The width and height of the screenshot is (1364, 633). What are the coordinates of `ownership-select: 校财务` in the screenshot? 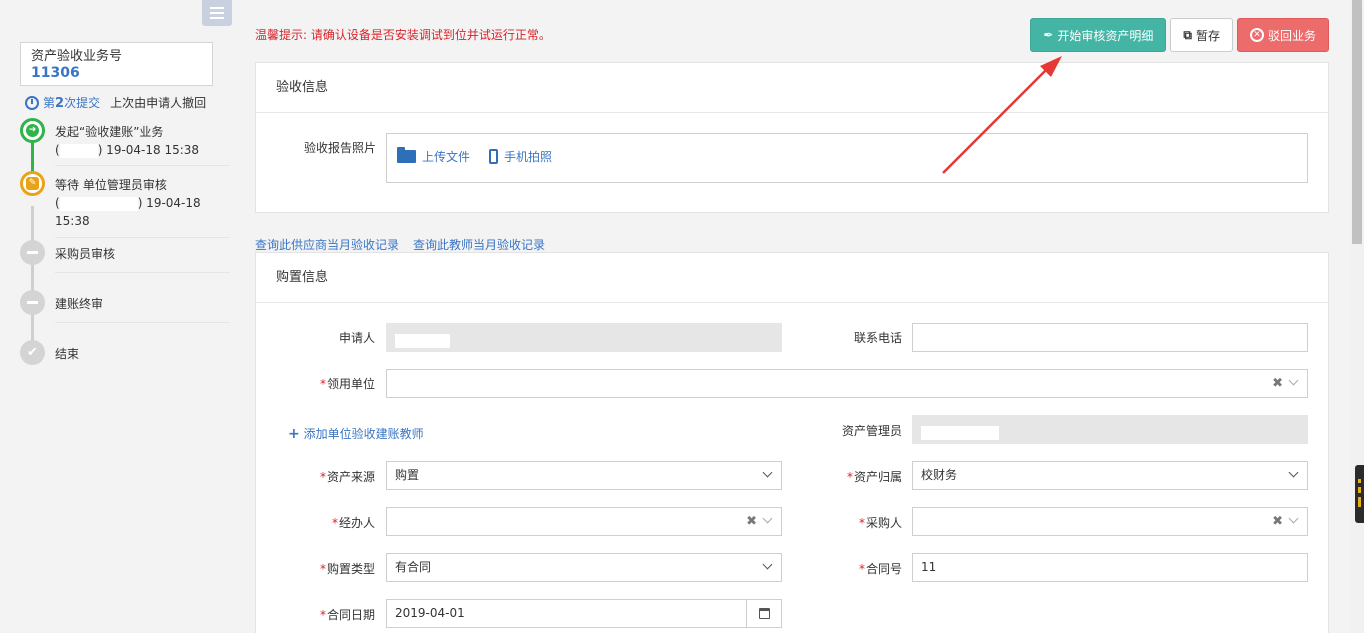 It's located at (1110, 475).